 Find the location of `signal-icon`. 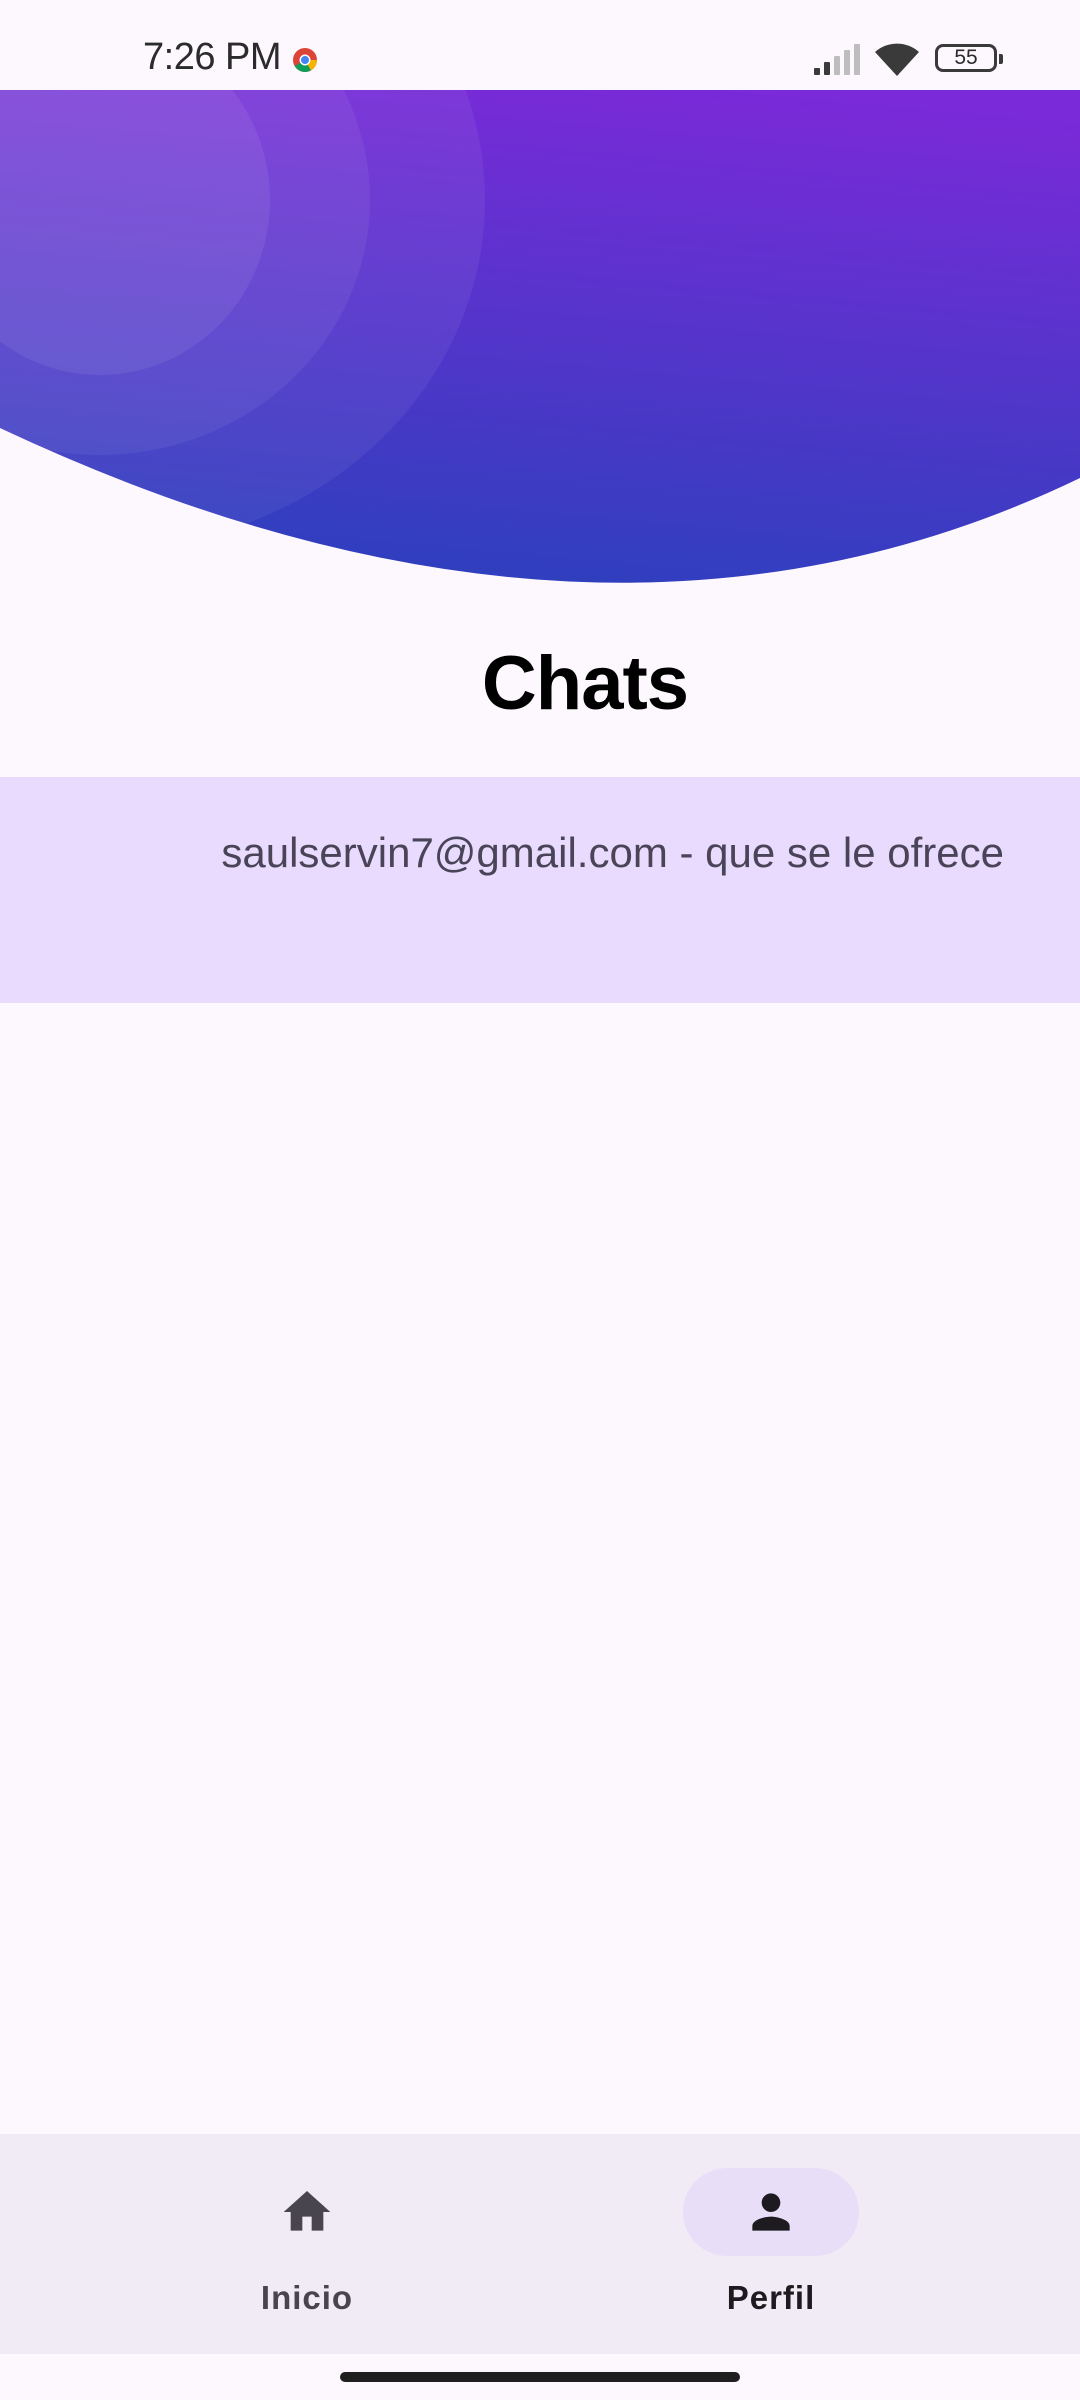

signal-icon is located at coordinates (837, 59).